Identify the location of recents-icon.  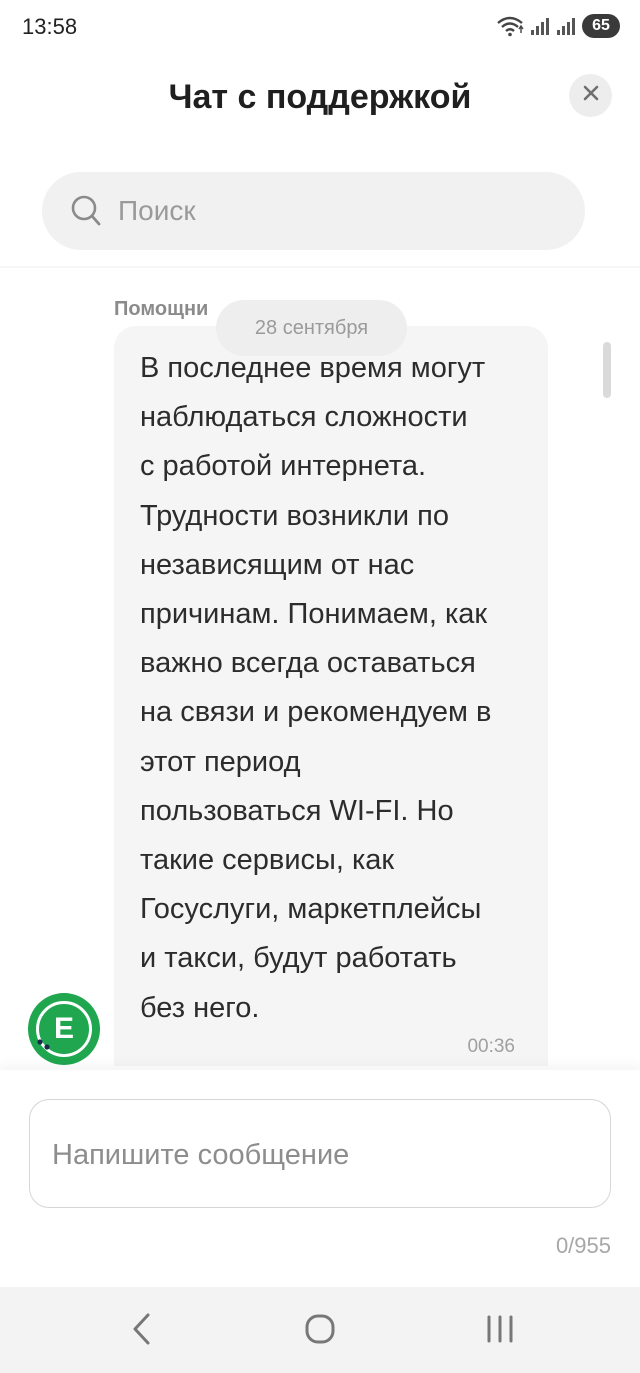
(500, 1331).